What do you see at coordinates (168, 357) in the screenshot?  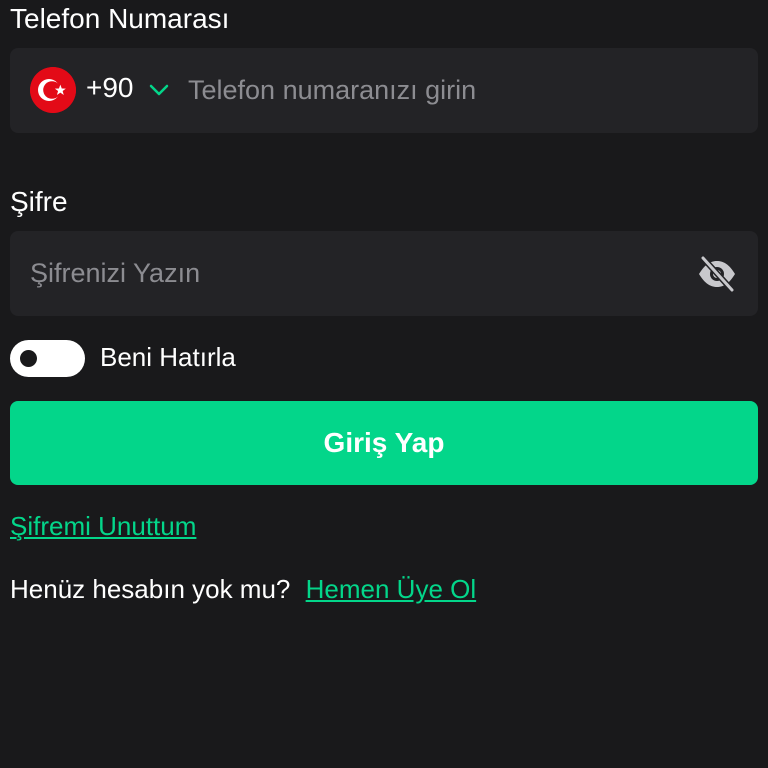 I see `remember-label: Beni Hatırla` at bounding box center [168, 357].